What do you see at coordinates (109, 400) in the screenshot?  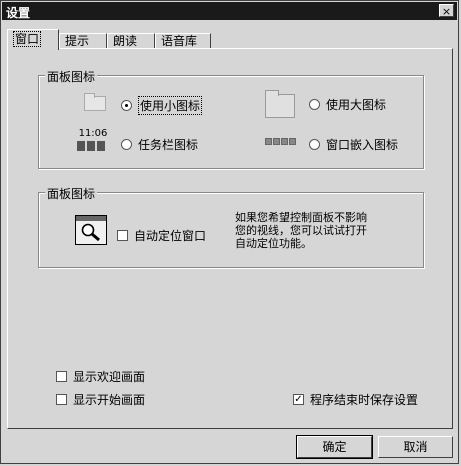 I see `show-start-label: 显示开始画面` at bounding box center [109, 400].